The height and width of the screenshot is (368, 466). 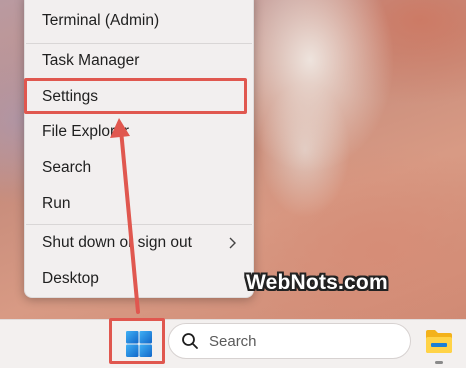 I want to click on taskbar: Search, so click(x=233, y=343).